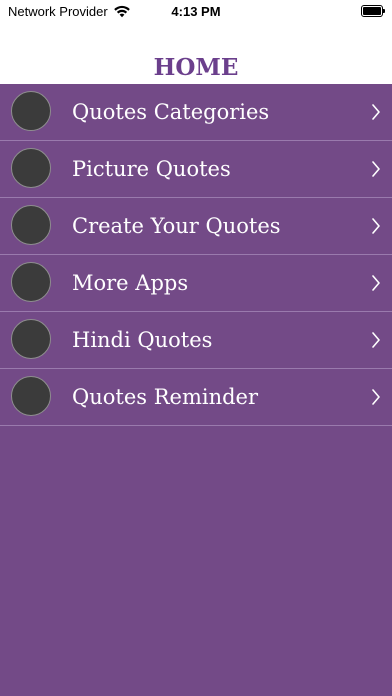  I want to click on menu-item-label: Hindi Quotes, so click(142, 340).